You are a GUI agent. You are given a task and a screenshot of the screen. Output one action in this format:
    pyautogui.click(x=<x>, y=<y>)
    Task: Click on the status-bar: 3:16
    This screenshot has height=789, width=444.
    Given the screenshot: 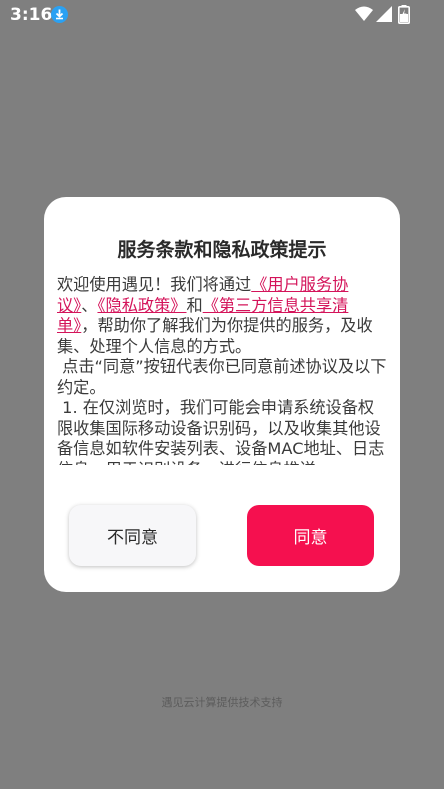 What is the action you would take?
    pyautogui.click(x=222, y=15)
    